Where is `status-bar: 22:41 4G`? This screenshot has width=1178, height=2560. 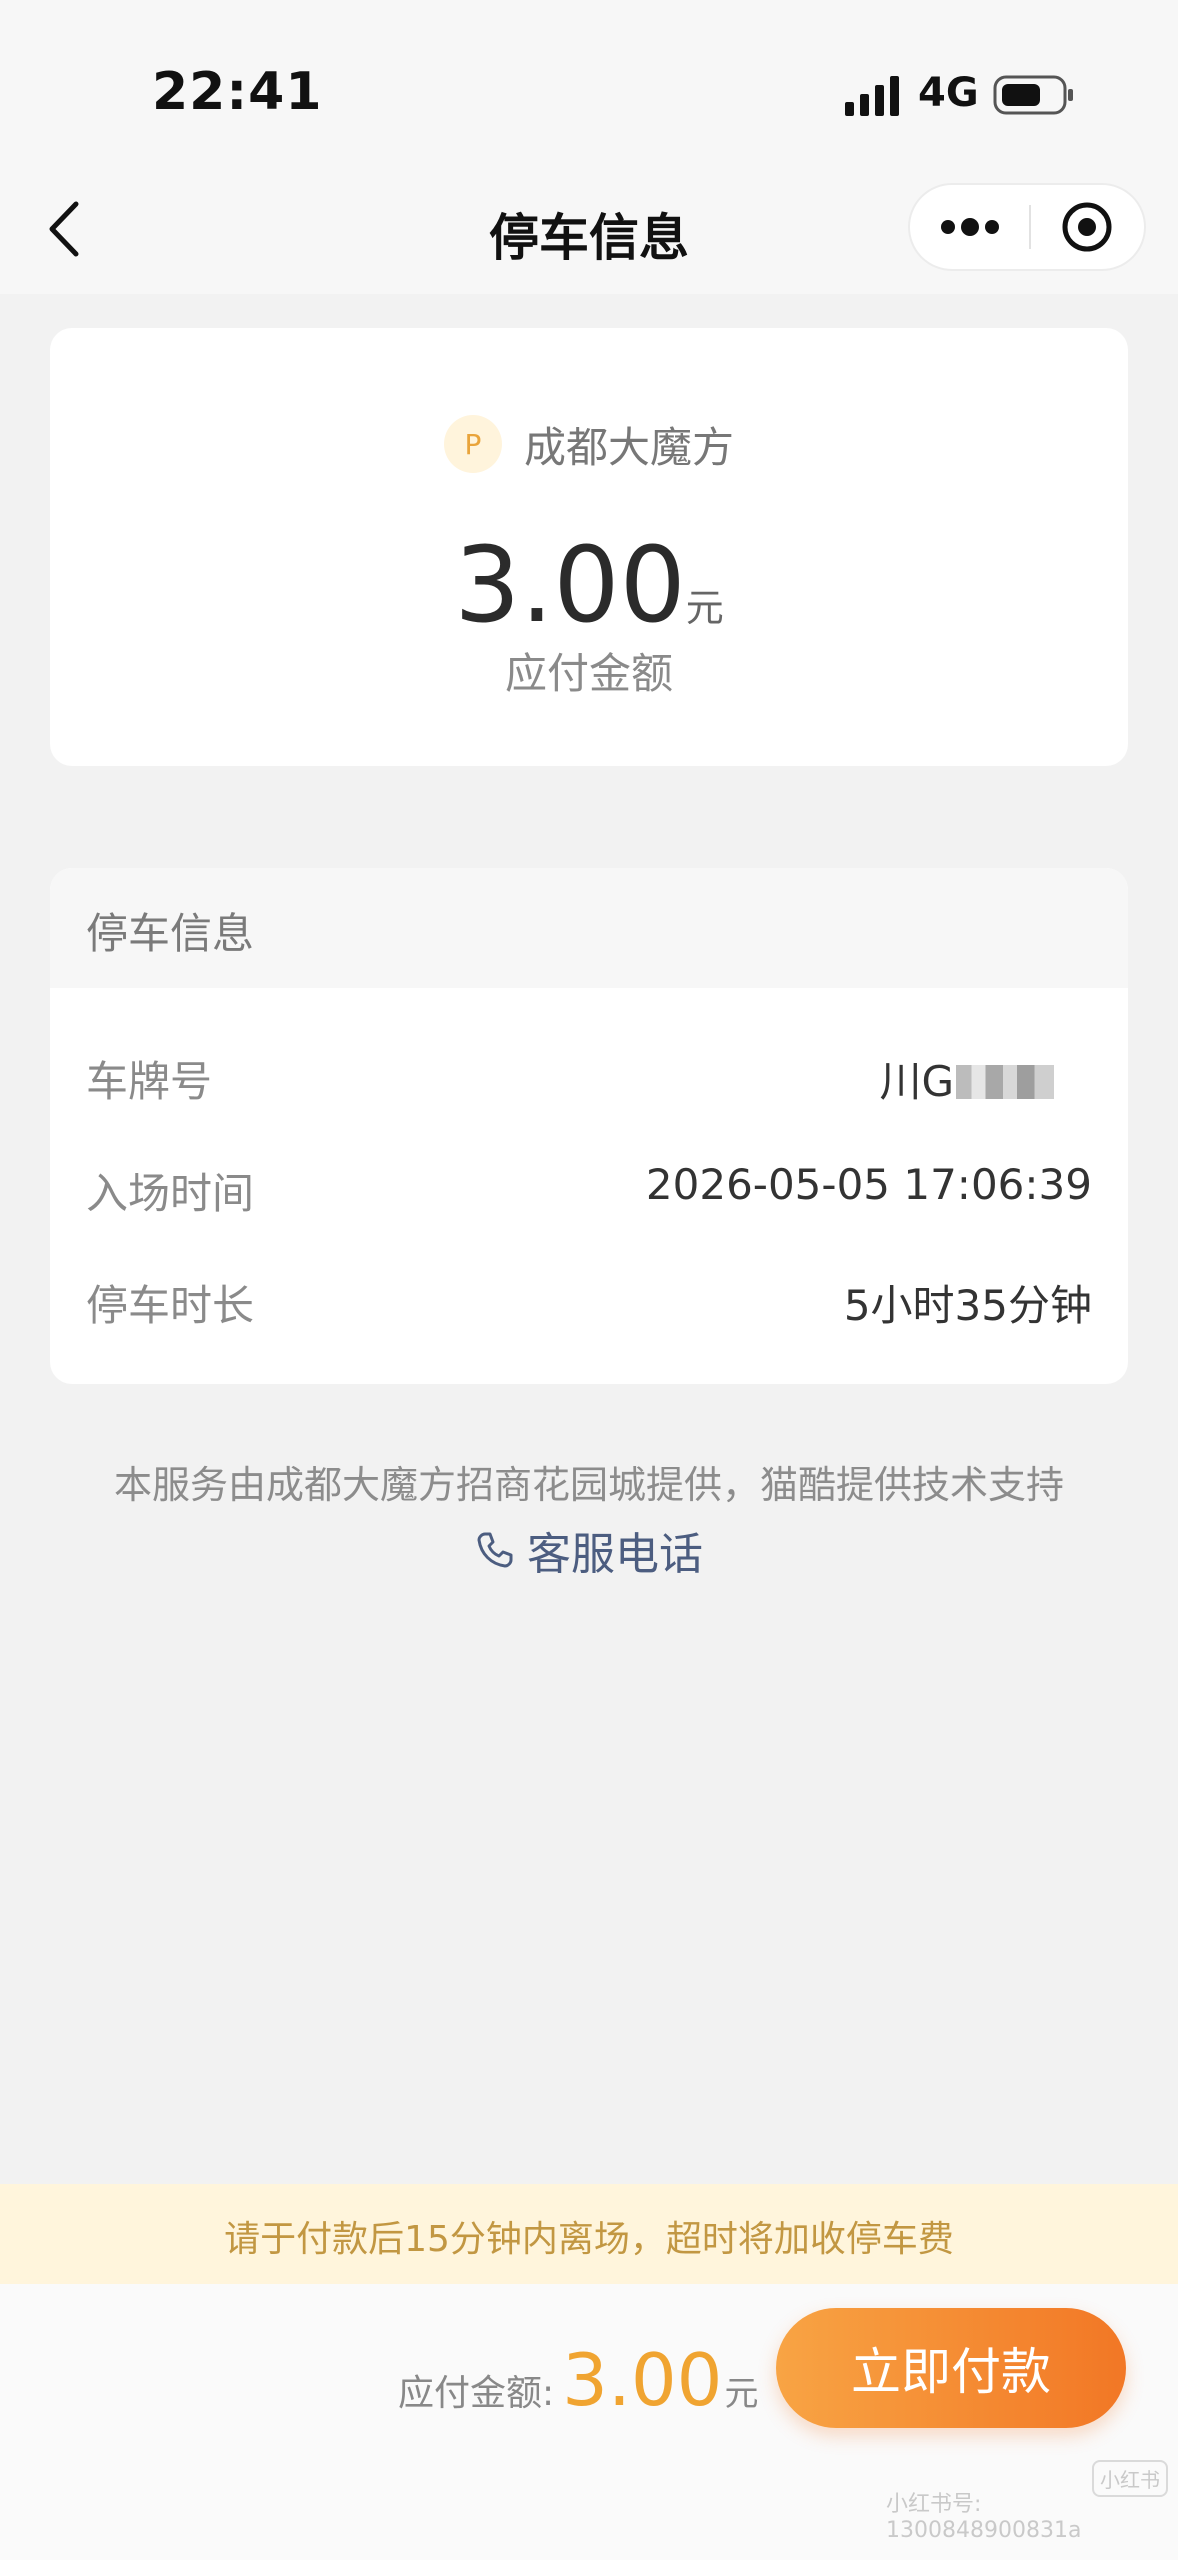
status-bar: 22:41 4G is located at coordinates (589, 85).